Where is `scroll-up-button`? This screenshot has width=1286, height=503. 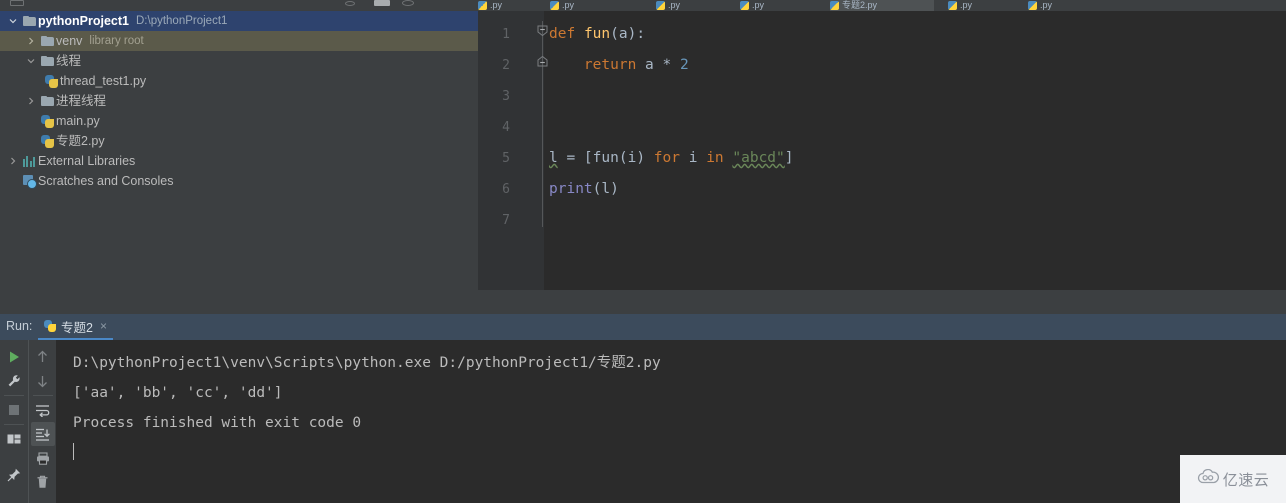
scroll-up-button is located at coordinates (43, 357).